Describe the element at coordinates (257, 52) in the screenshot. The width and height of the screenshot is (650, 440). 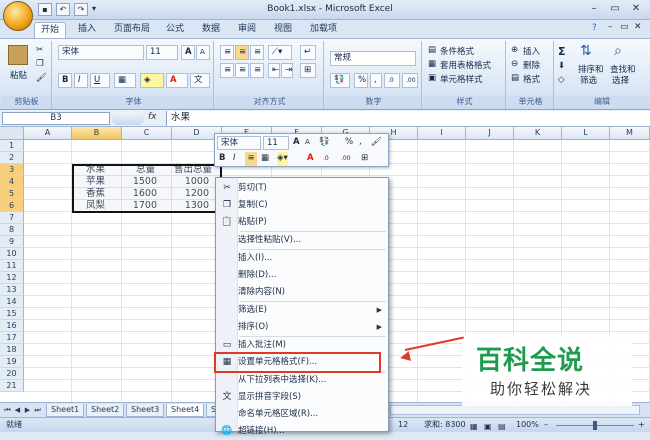
I see `align-bottom-icon: ≡` at that location.